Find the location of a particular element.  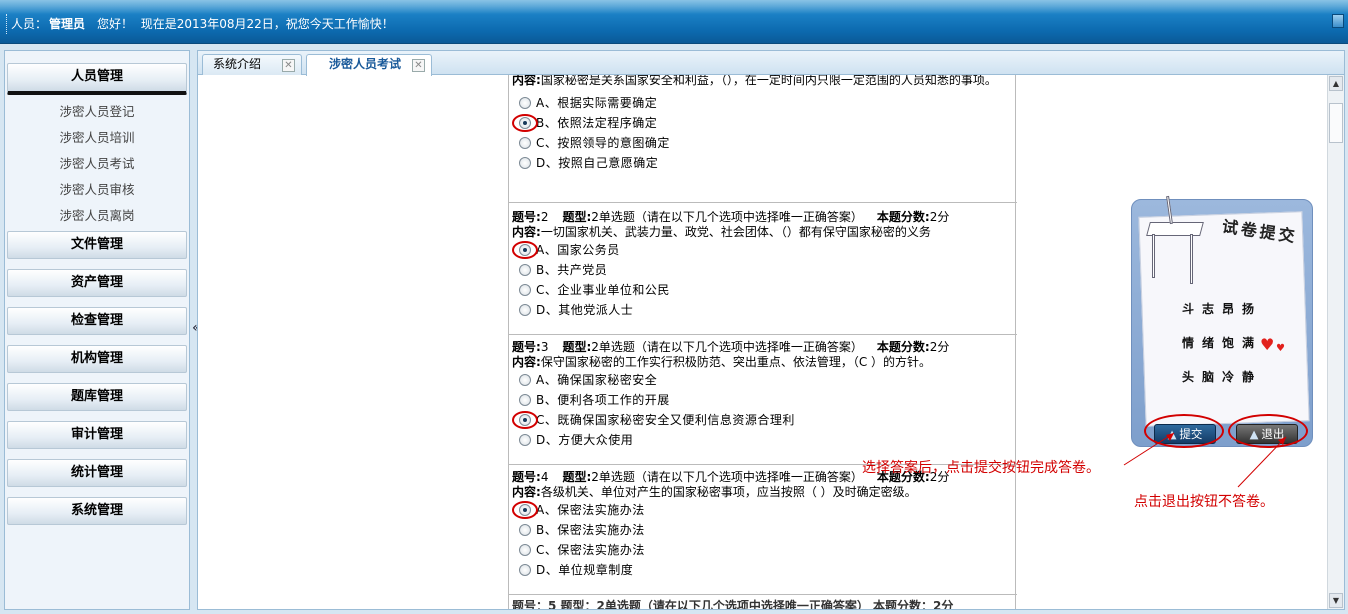

submit-highlight-ring is located at coordinates (1184, 431).